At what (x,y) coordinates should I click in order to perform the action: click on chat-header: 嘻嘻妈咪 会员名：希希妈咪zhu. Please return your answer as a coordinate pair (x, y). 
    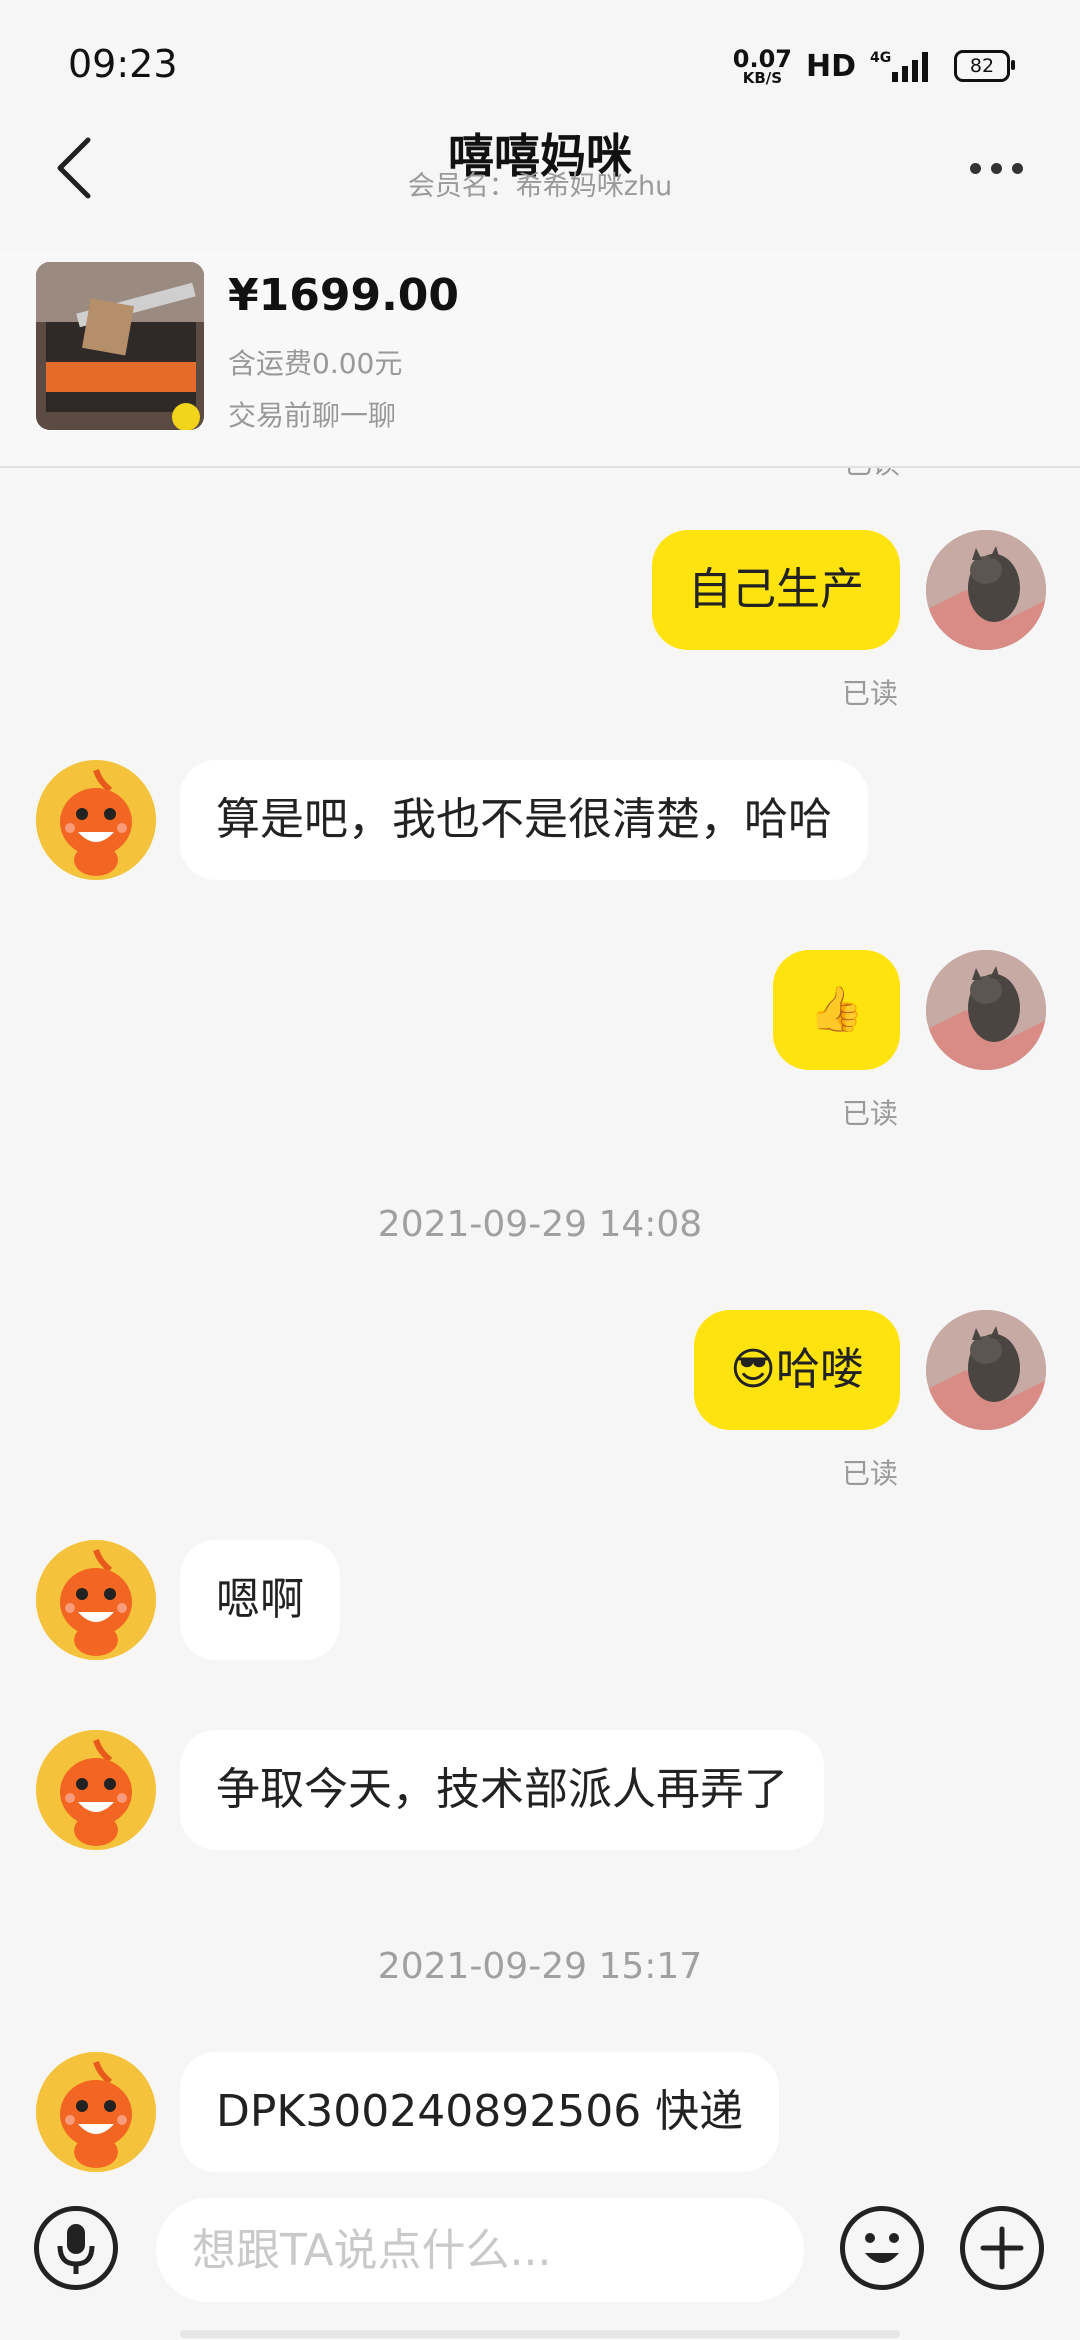
    Looking at the image, I should click on (540, 180).